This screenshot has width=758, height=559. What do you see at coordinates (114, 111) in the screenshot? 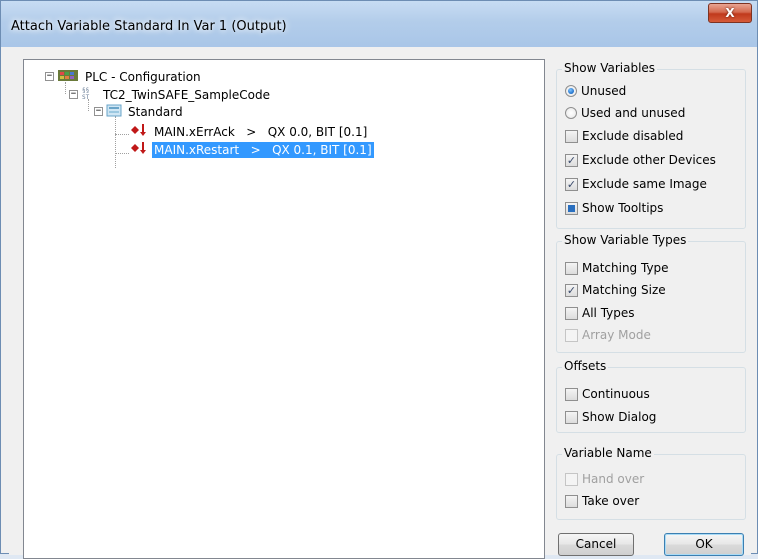
I see `folder-icon` at bounding box center [114, 111].